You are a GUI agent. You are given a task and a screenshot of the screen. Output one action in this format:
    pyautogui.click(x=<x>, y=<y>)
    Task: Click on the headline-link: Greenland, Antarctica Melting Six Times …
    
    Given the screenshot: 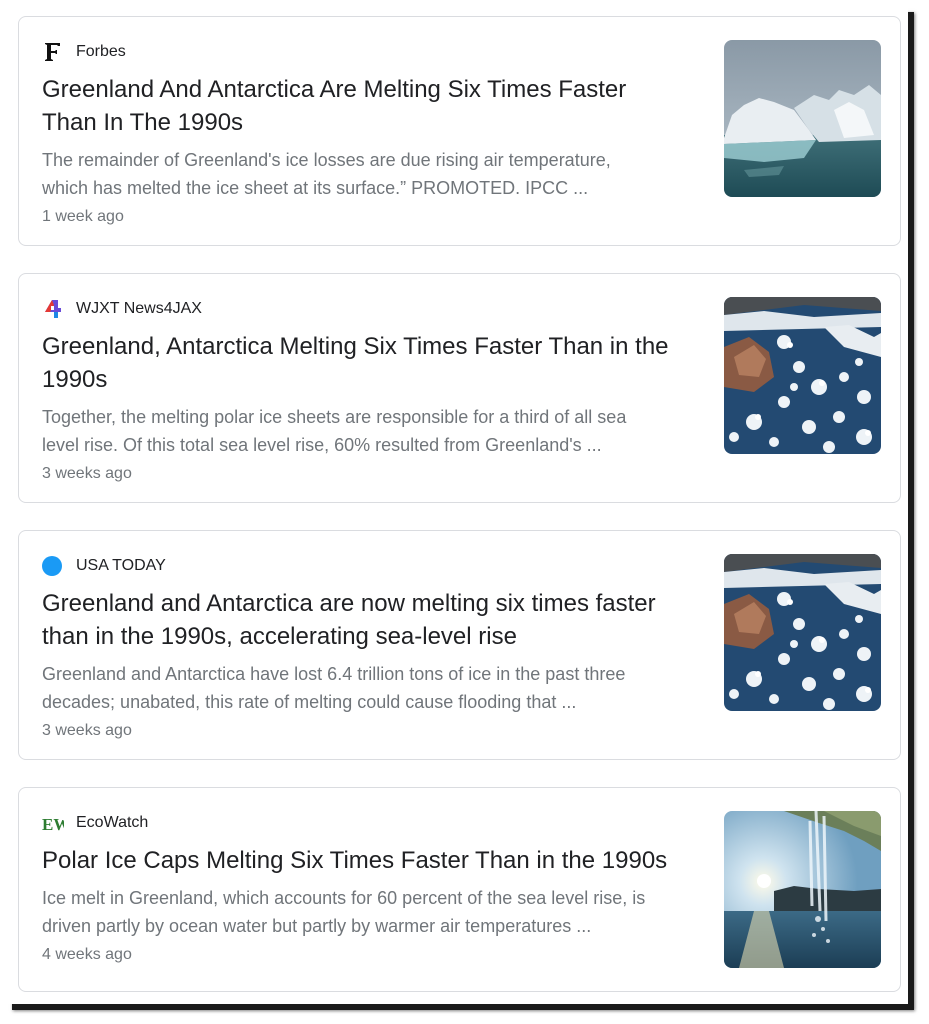 What is the action you would take?
    pyautogui.click(x=374, y=363)
    